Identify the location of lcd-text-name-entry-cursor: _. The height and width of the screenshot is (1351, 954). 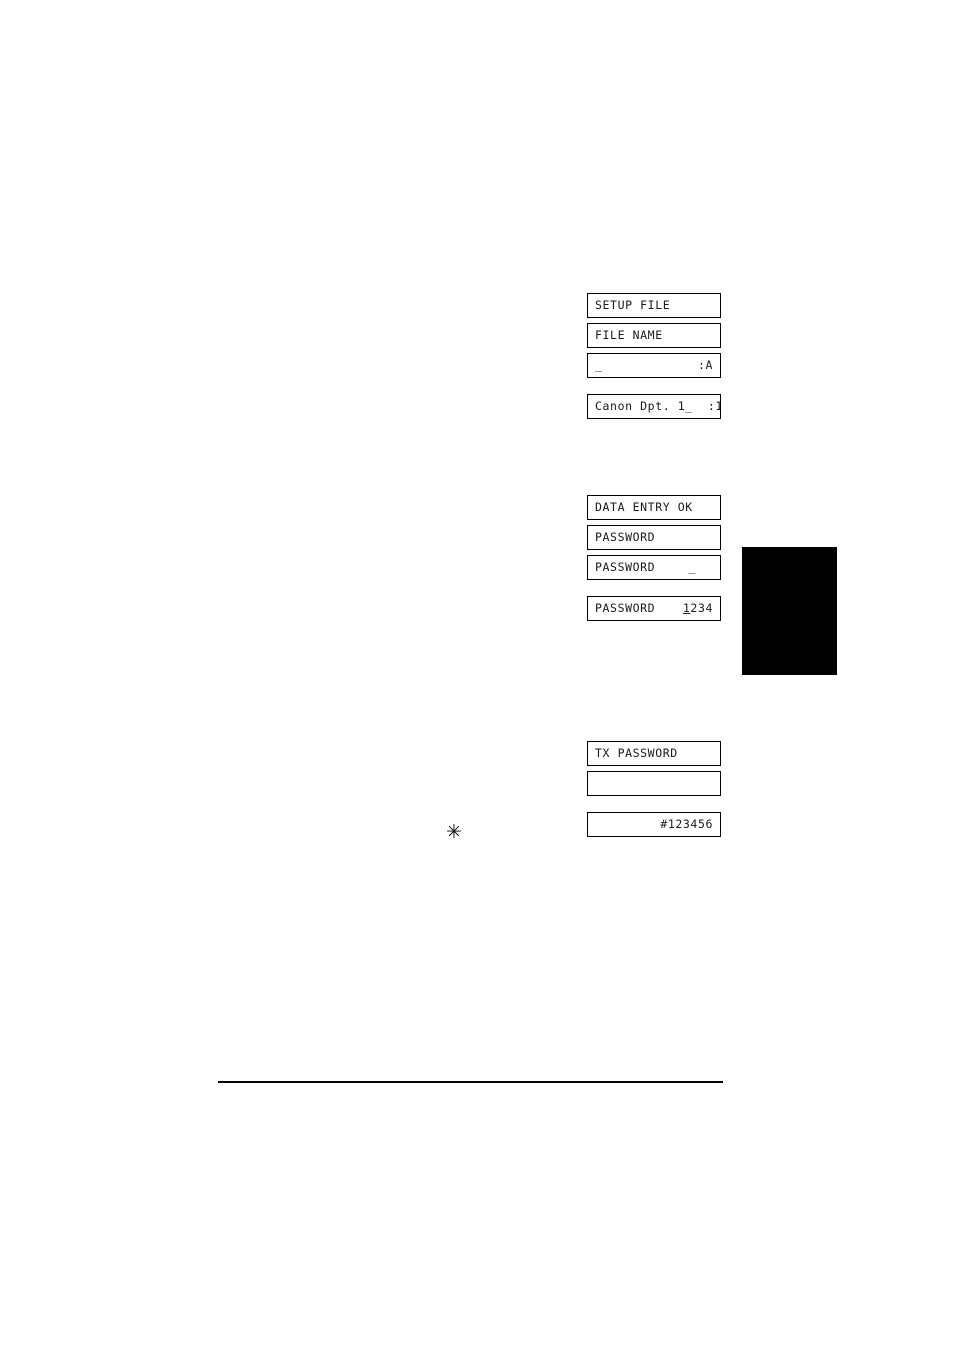
(599, 365).